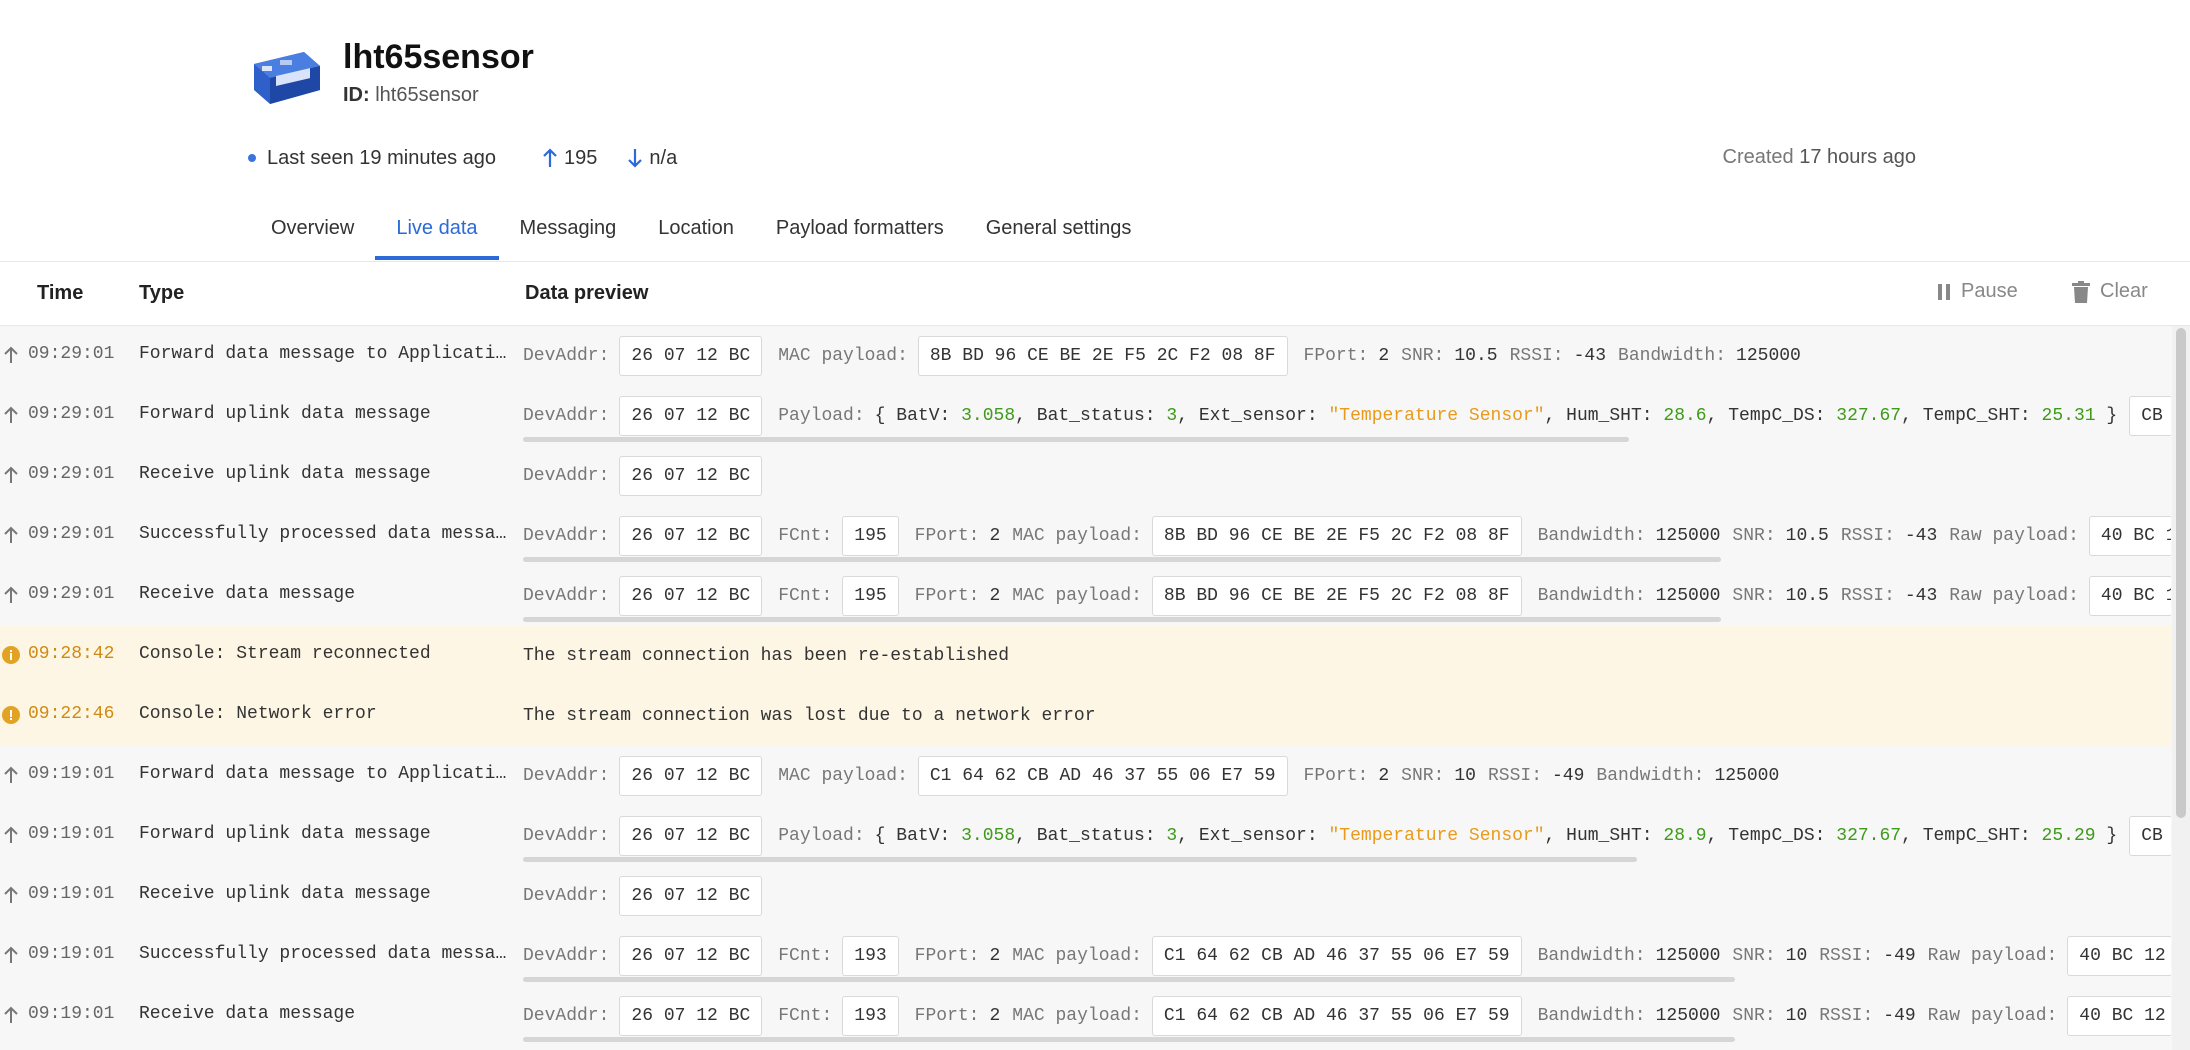 This screenshot has height=1050, width=2190. What do you see at coordinates (568, 231) in the screenshot?
I see `tab-messaging: Messaging` at bounding box center [568, 231].